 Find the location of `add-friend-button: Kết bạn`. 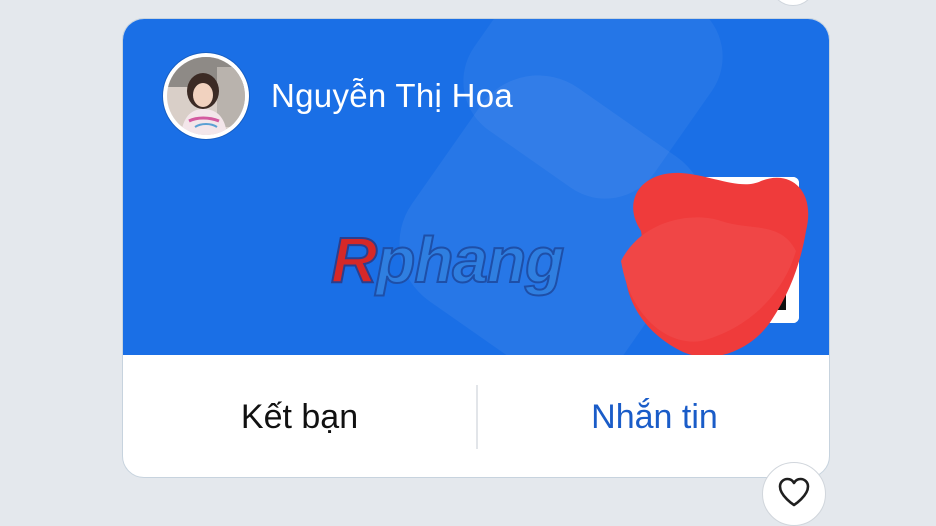

add-friend-button: Kết bạn is located at coordinates (299, 416).